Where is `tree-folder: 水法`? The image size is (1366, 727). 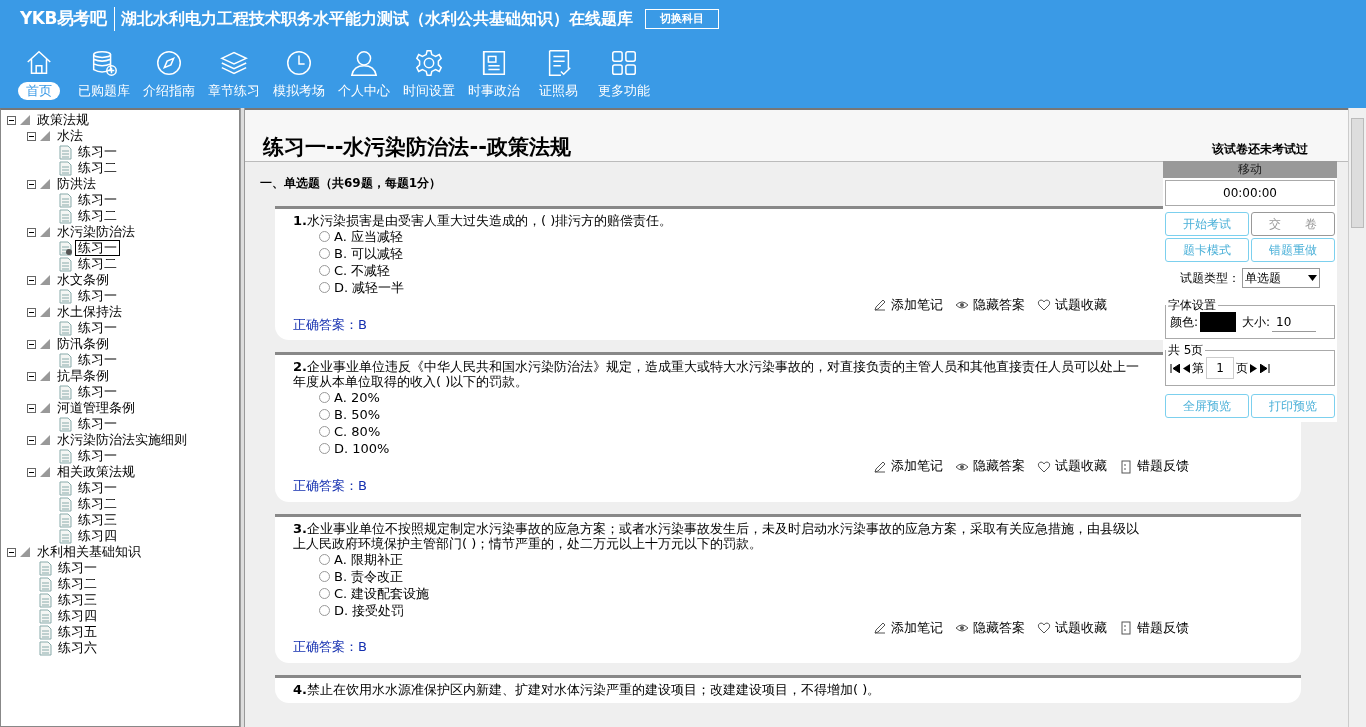
tree-folder: 水法 is located at coordinates (70, 136).